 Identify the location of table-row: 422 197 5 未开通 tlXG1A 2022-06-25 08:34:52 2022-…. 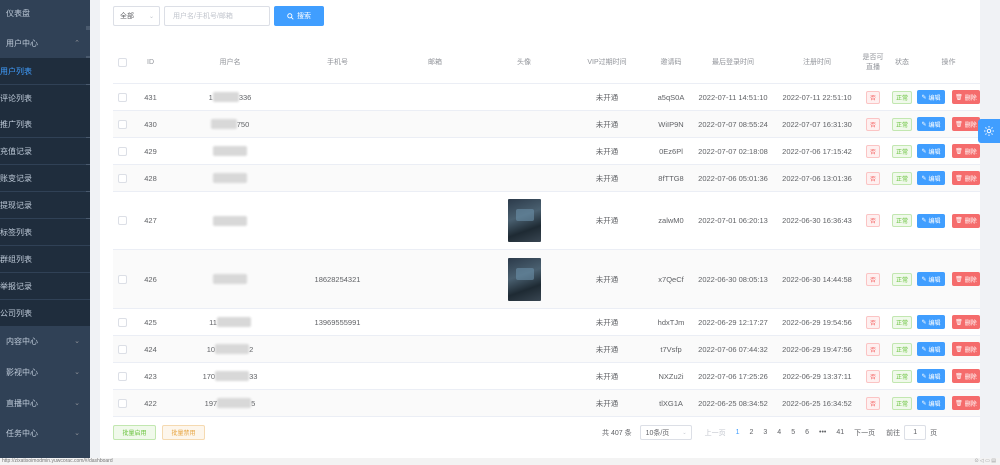
(546, 403).